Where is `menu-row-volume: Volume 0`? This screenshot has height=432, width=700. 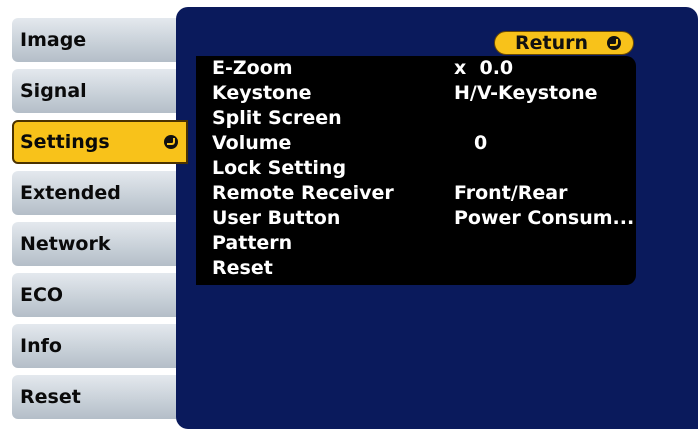 menu-row-volume: Volume 0 is located at coordinates (416, 143).